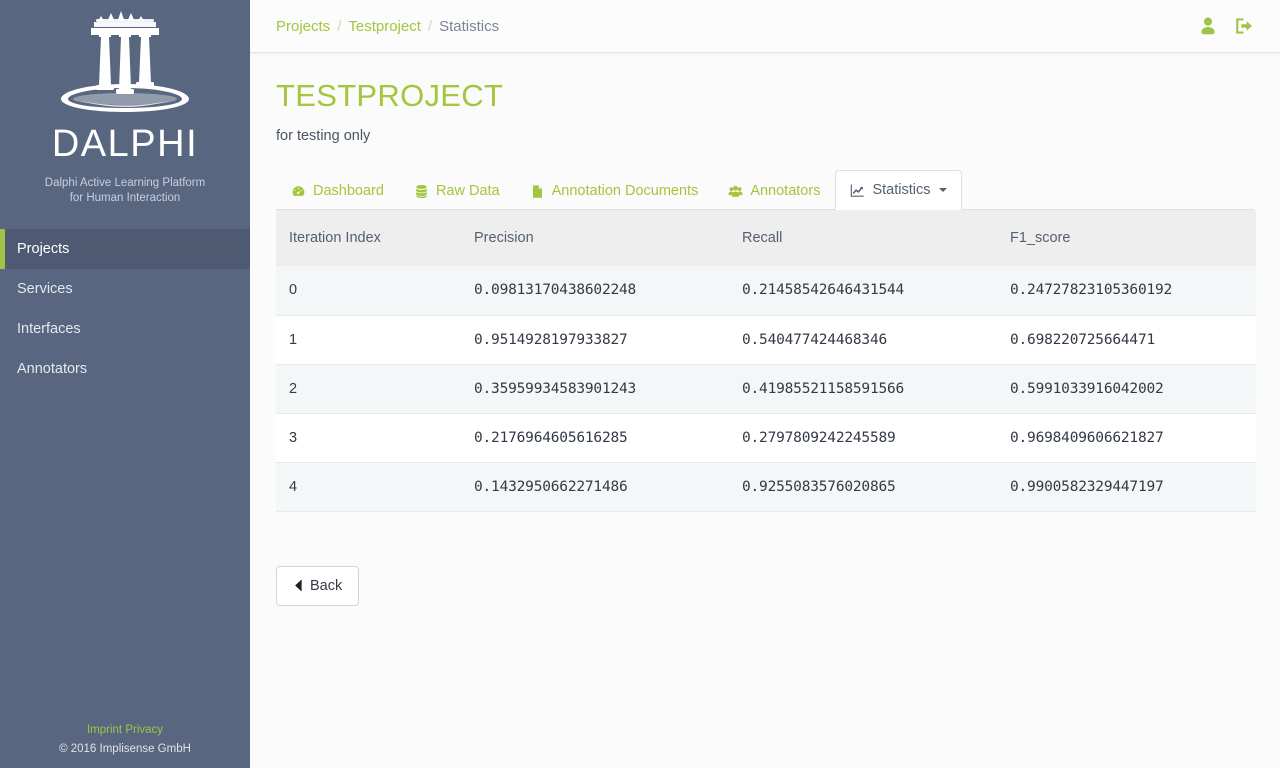 This screenshot has width=1280, height=768. Describe the element at coordinates (555, 290) in the screenshot. I see `cell-precision: 0.09813170438602248` at that location.